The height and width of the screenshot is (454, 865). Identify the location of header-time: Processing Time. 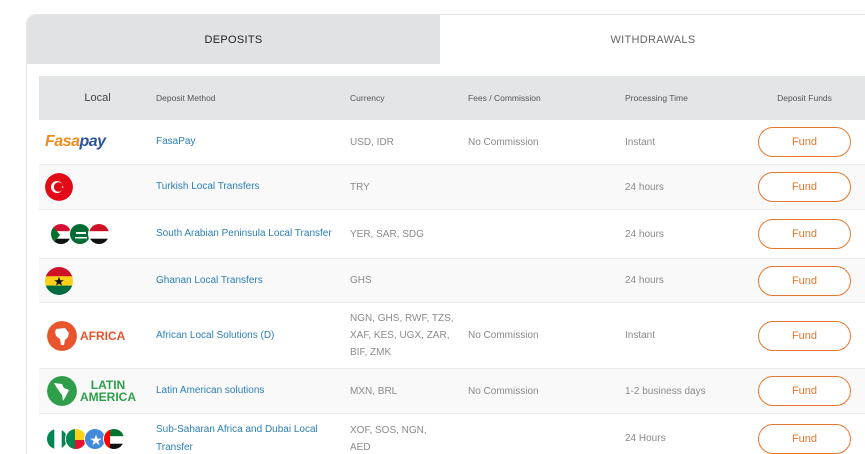
(656, 98).